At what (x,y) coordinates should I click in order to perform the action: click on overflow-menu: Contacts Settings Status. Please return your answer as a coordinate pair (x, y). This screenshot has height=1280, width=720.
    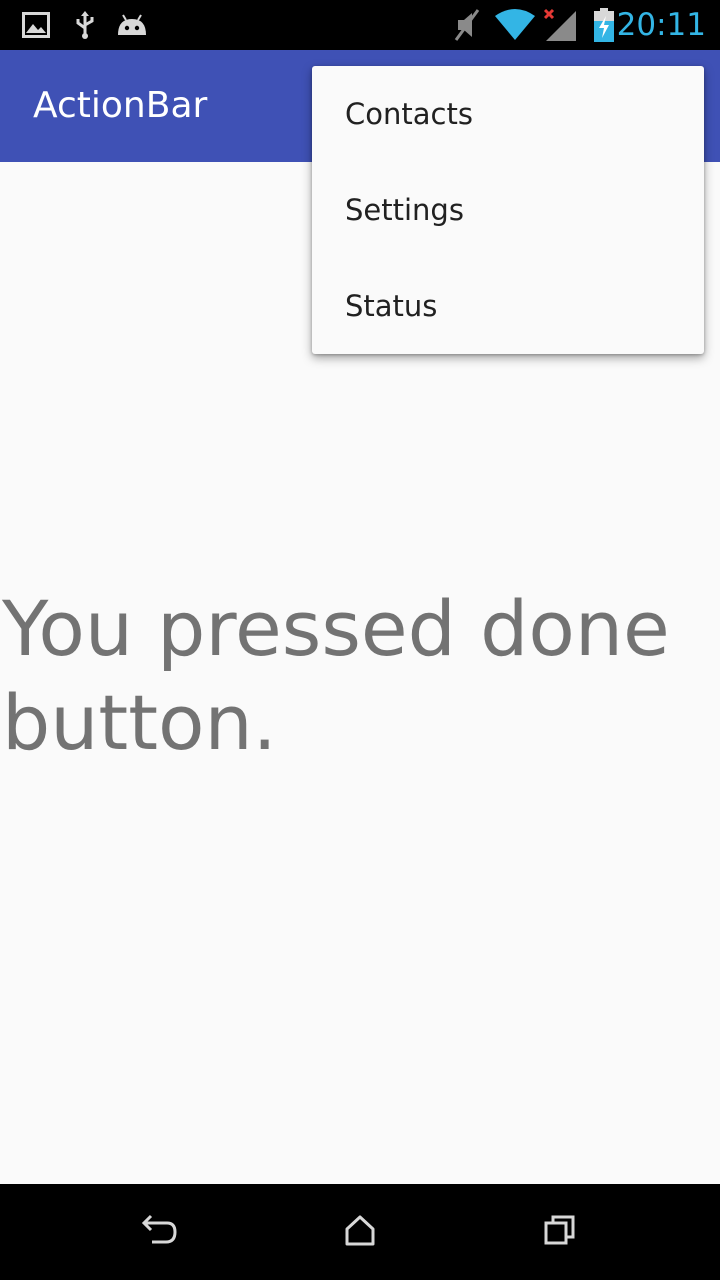
    Looking at the image, I should click on (508, 210).